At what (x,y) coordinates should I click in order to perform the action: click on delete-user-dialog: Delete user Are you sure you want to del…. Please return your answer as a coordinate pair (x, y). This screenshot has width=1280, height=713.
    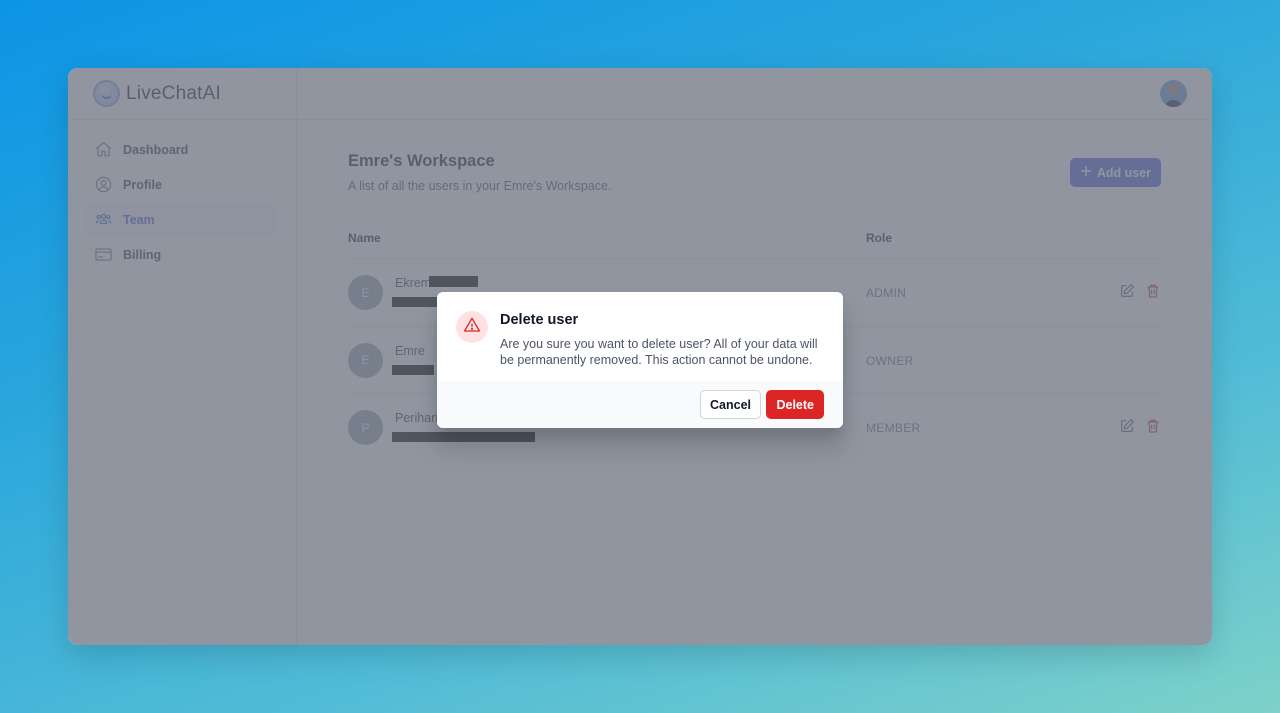
    Looking at the image, I should click on (640, 360).